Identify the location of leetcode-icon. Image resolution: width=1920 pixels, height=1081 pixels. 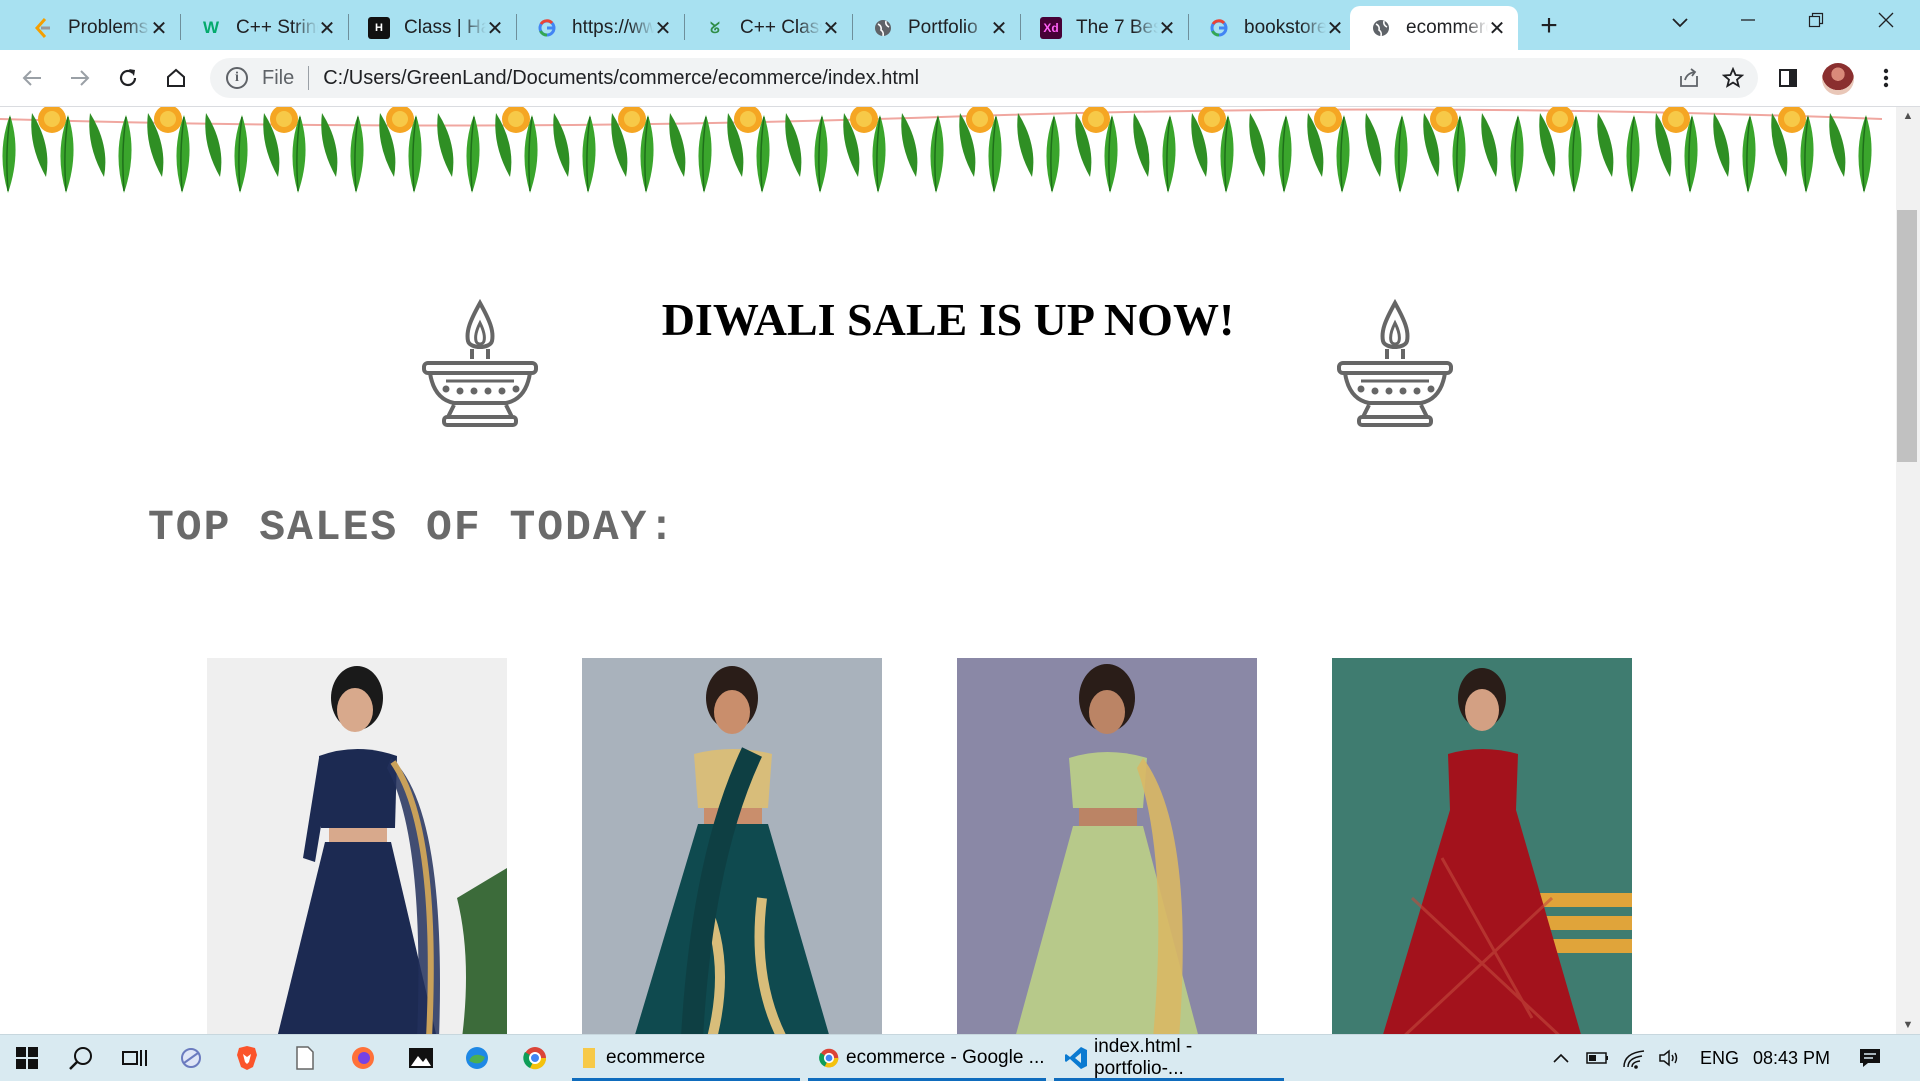
(43, 28).